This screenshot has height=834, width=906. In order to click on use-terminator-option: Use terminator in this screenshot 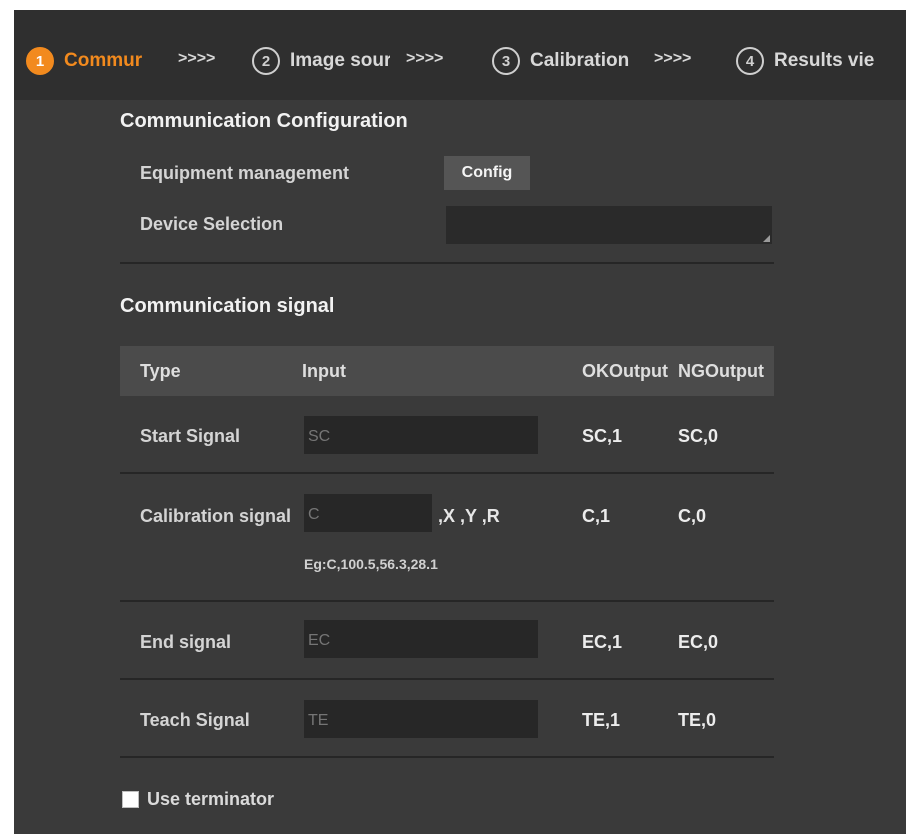, I will do `click(198, 799)`.